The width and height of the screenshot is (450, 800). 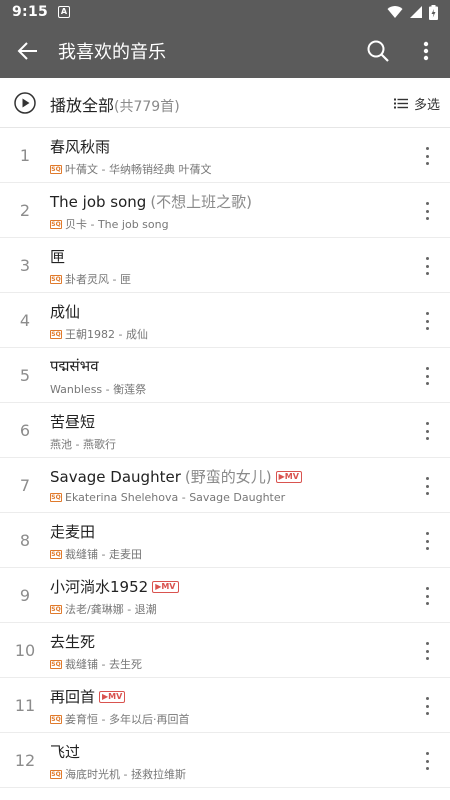 What do you see at coordinates (225, 430) in the screenshot?
I see `song-row: 6 苦昼短燕池 - 燕歌行` at bounding box center [225, 430].